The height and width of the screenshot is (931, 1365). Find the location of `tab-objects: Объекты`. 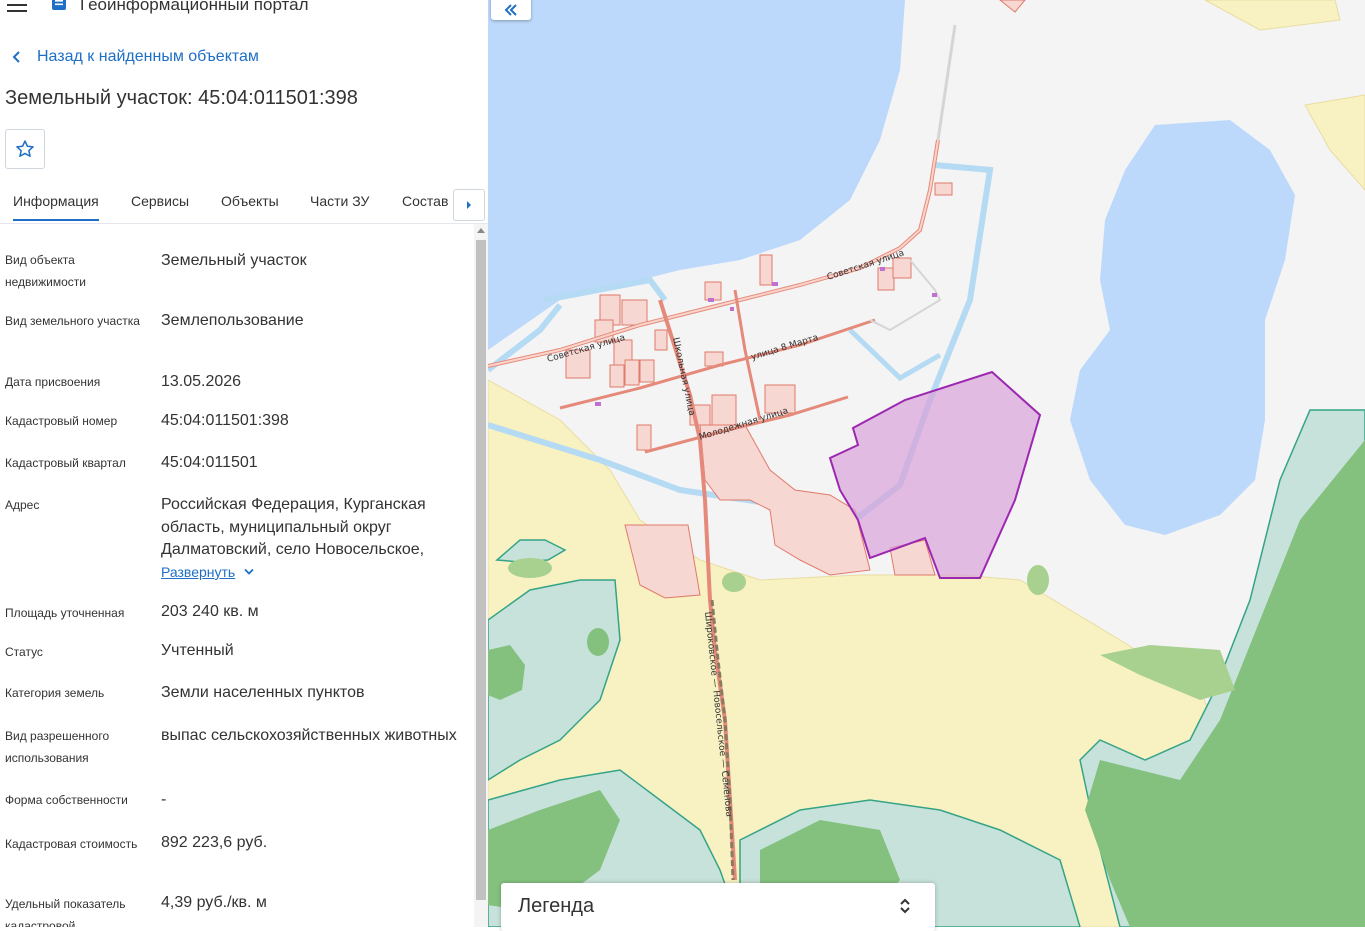

tab-objects: Объекты is located at coordinates (250, 201).